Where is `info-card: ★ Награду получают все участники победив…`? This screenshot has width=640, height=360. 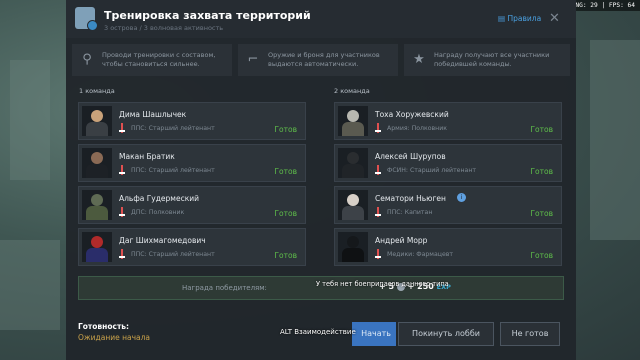 info-card: ★ Награду получают все участники победив… is located at coordinates (487, 60).